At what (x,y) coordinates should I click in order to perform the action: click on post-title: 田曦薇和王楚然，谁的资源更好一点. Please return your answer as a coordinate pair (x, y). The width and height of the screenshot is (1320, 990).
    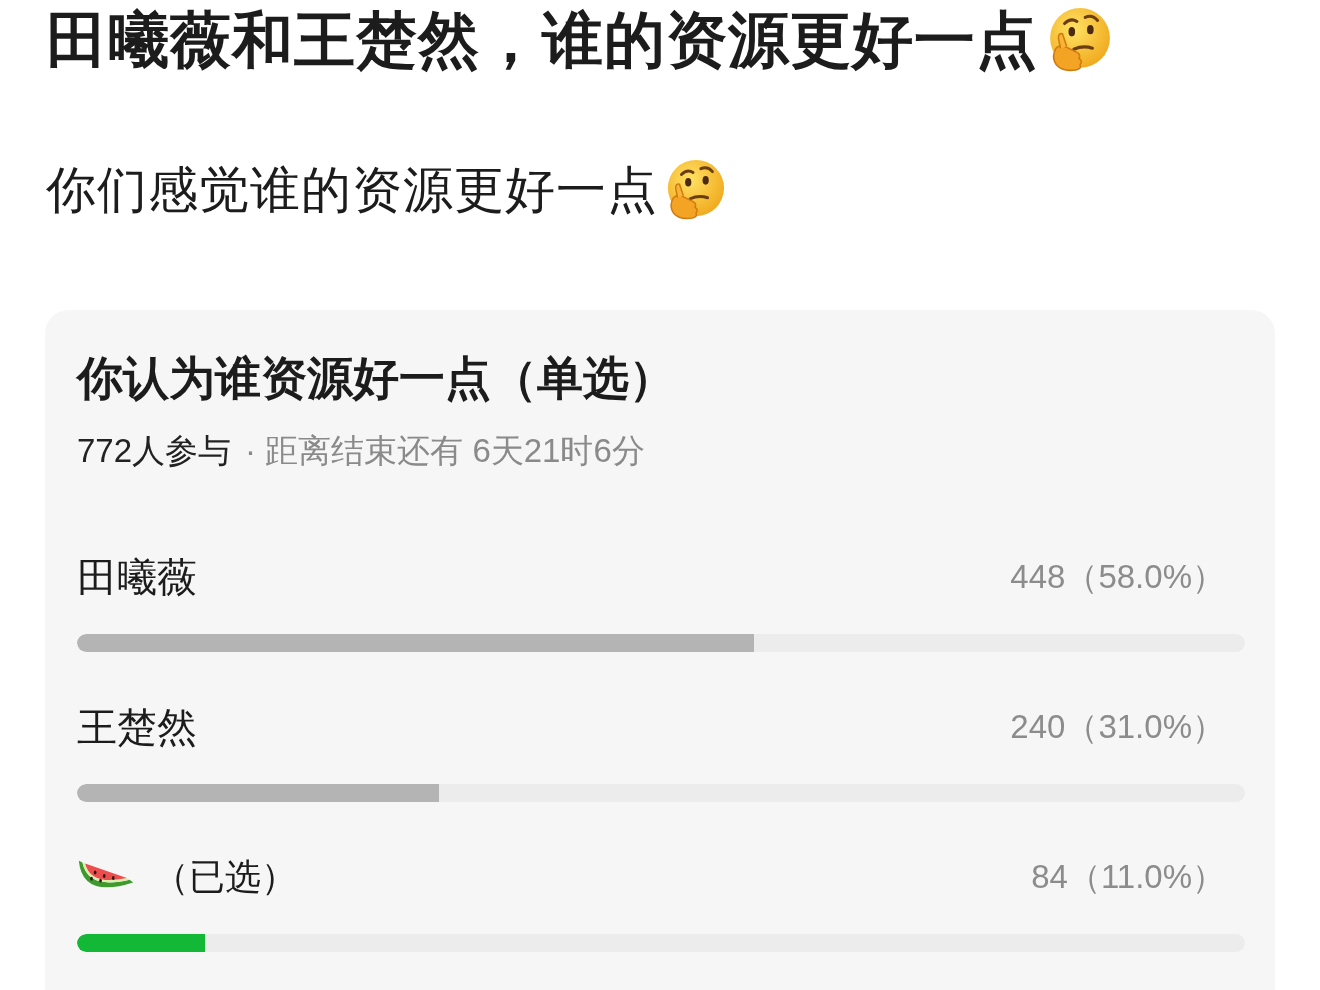
    Looking at the image, I should click on (542, 40).